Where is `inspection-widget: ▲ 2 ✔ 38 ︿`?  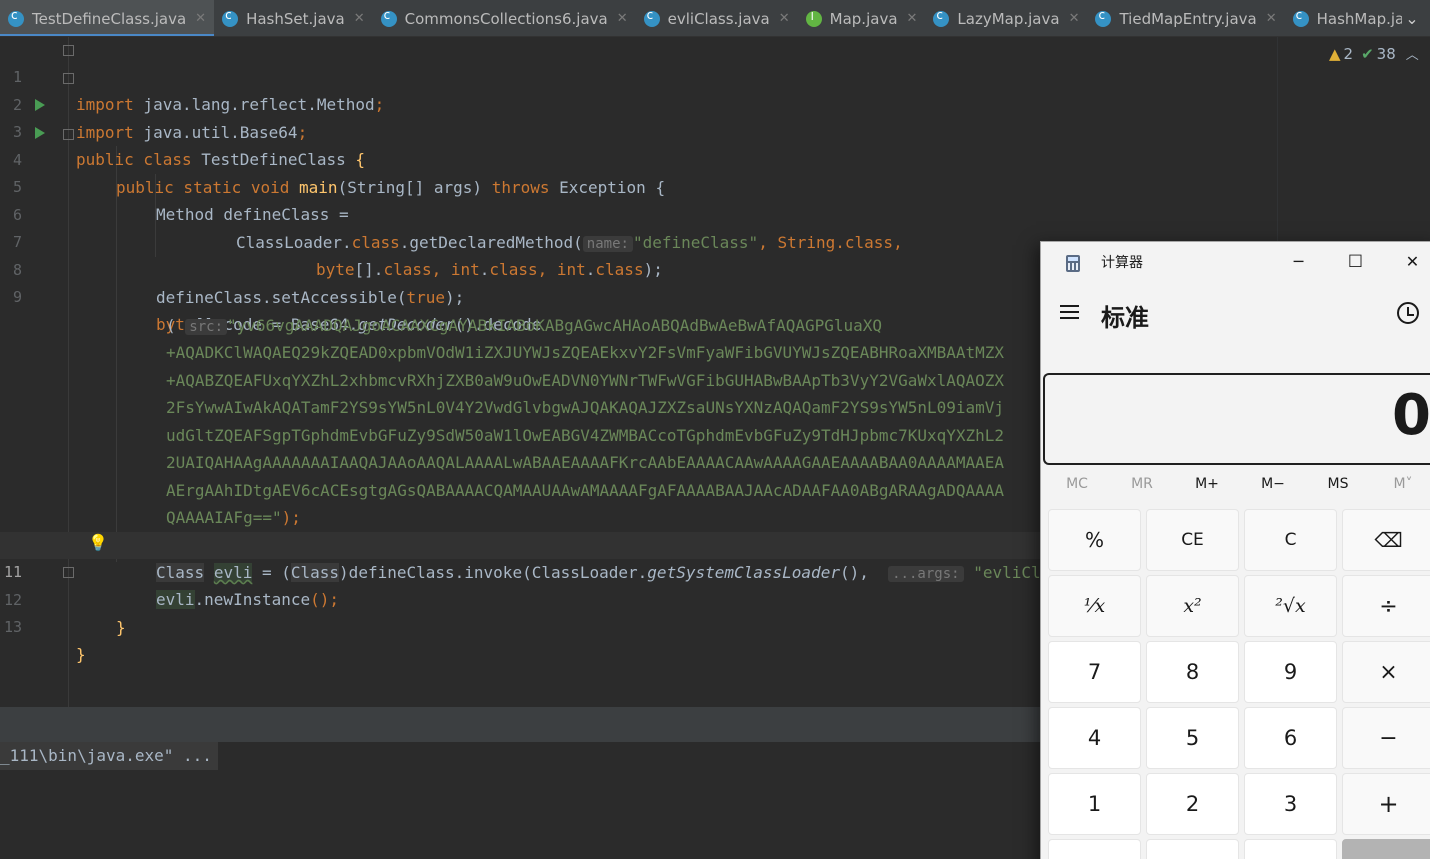
inspection-widget: ▲ 2 ✔ 38 ︿ is located at coordinates (1374, 54).